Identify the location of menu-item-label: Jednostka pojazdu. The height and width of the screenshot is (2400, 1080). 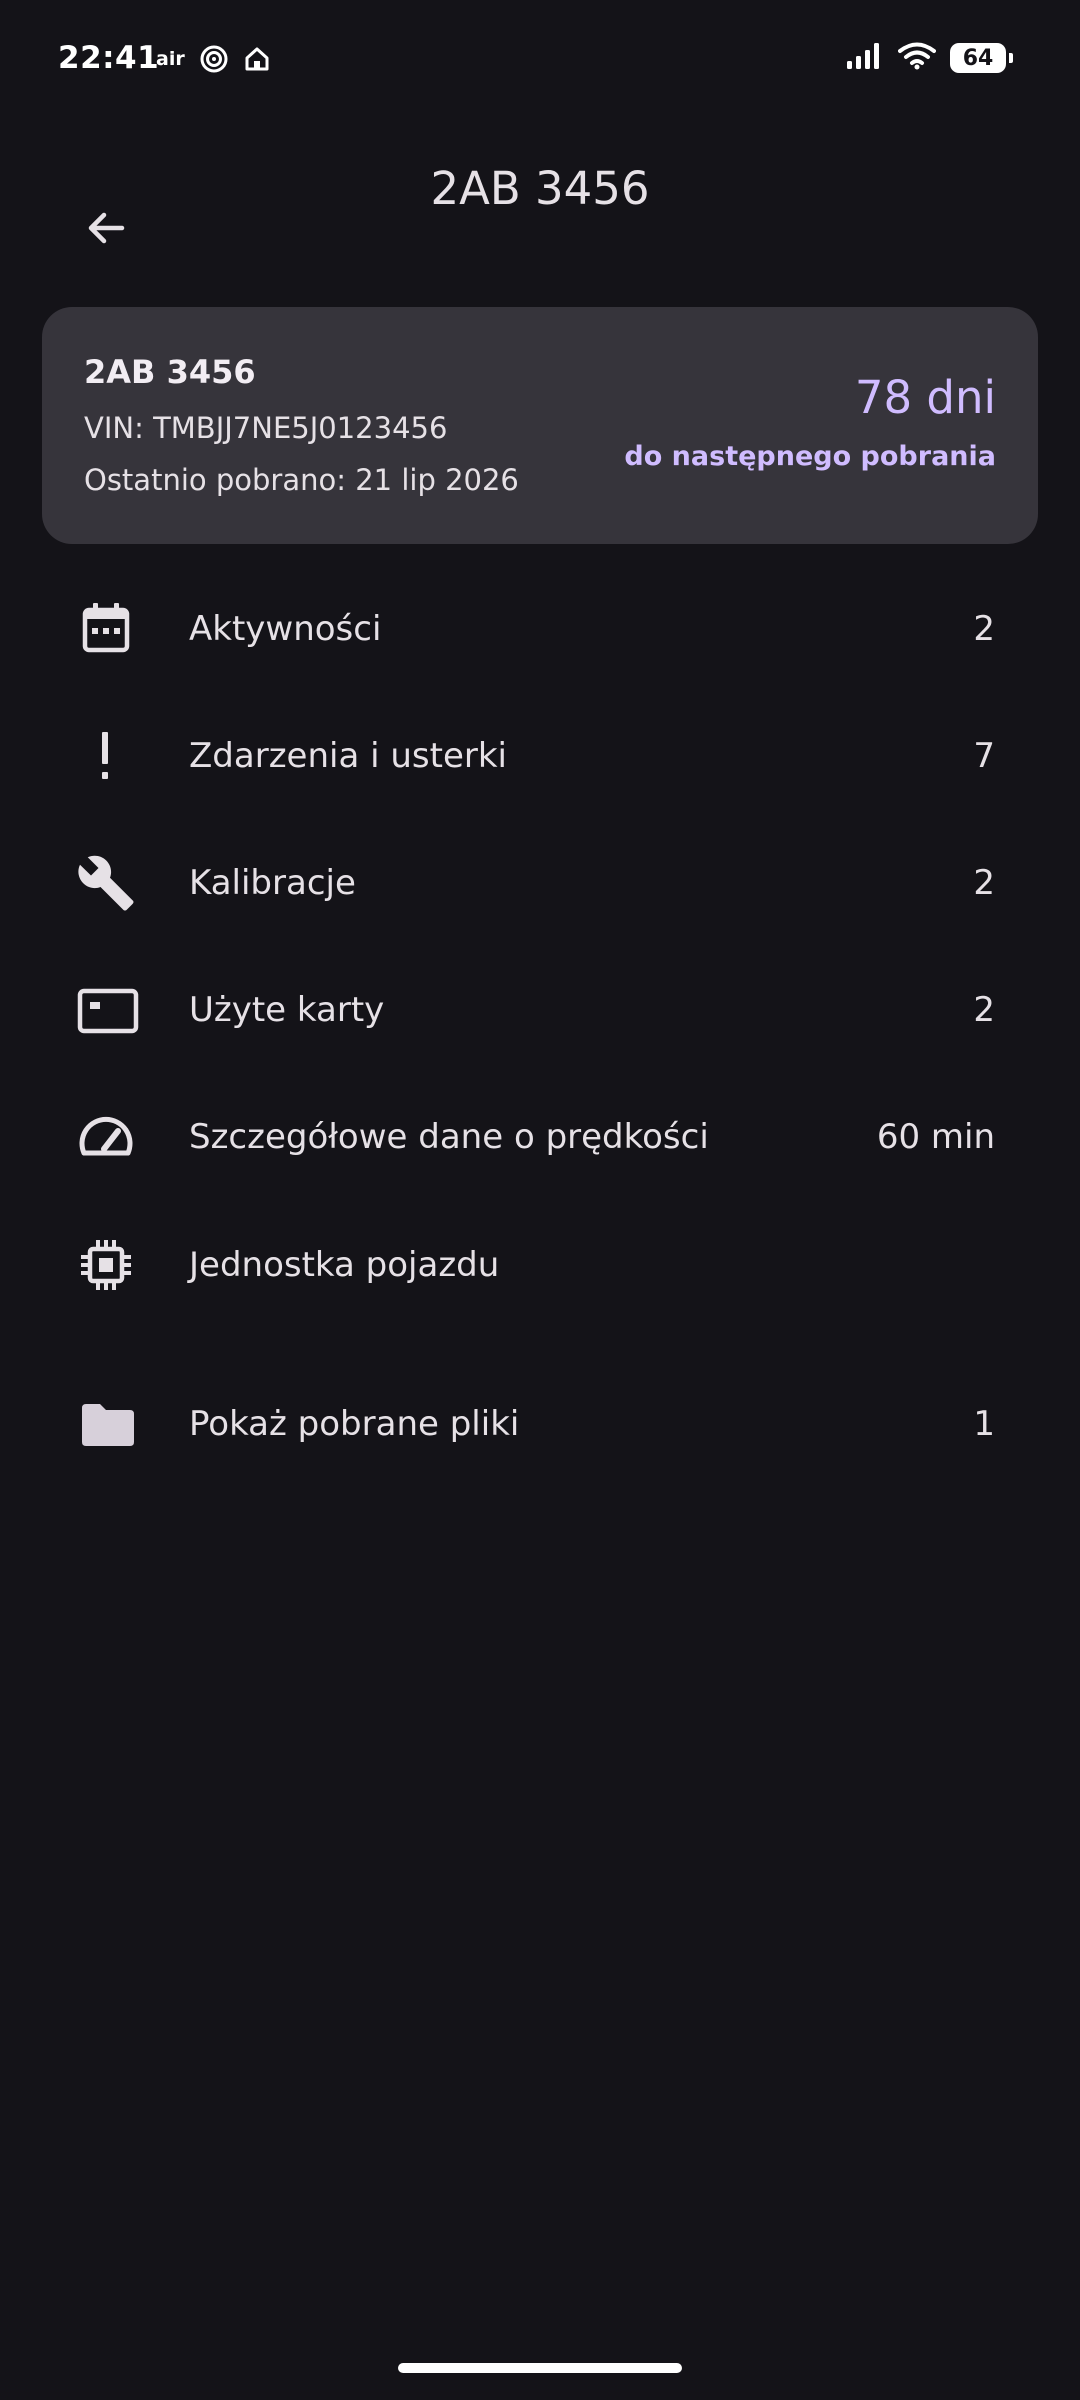
(344, 1265).